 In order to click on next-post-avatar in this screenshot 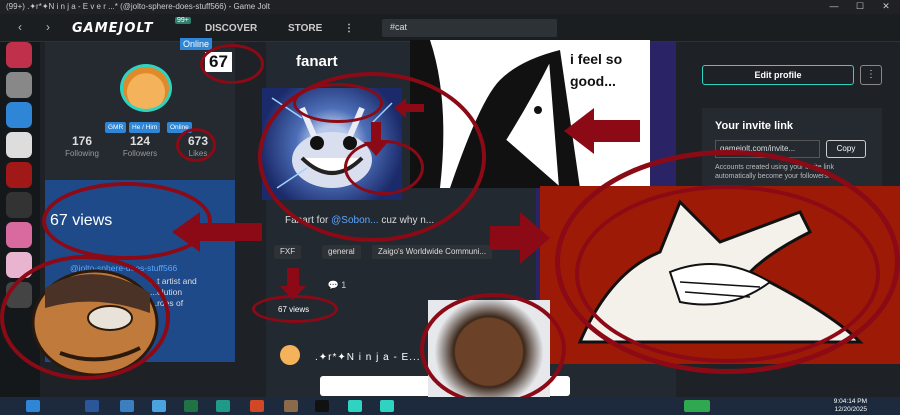, I will do `click(290, 355)`.